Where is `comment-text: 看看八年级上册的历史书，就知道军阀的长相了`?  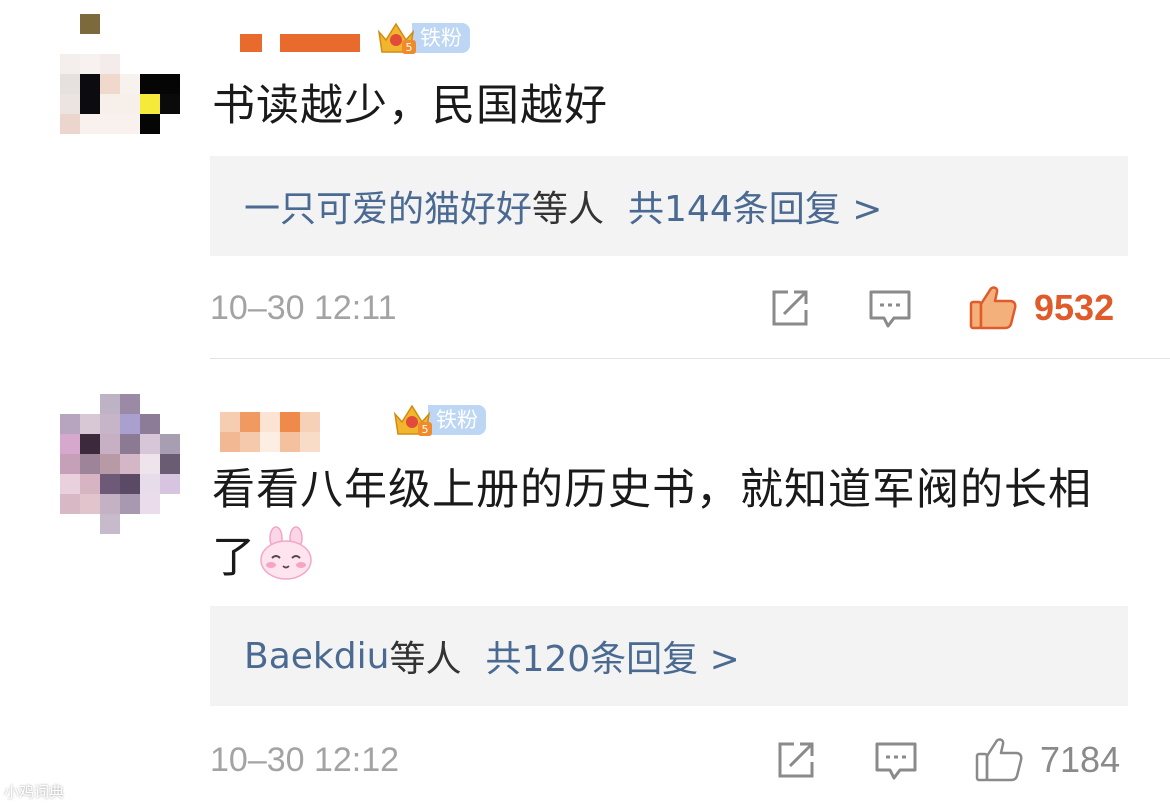 comment-text: 看看八年级上册的历史书，就知道军阀的长相了 is located at coordinates (657, 524).